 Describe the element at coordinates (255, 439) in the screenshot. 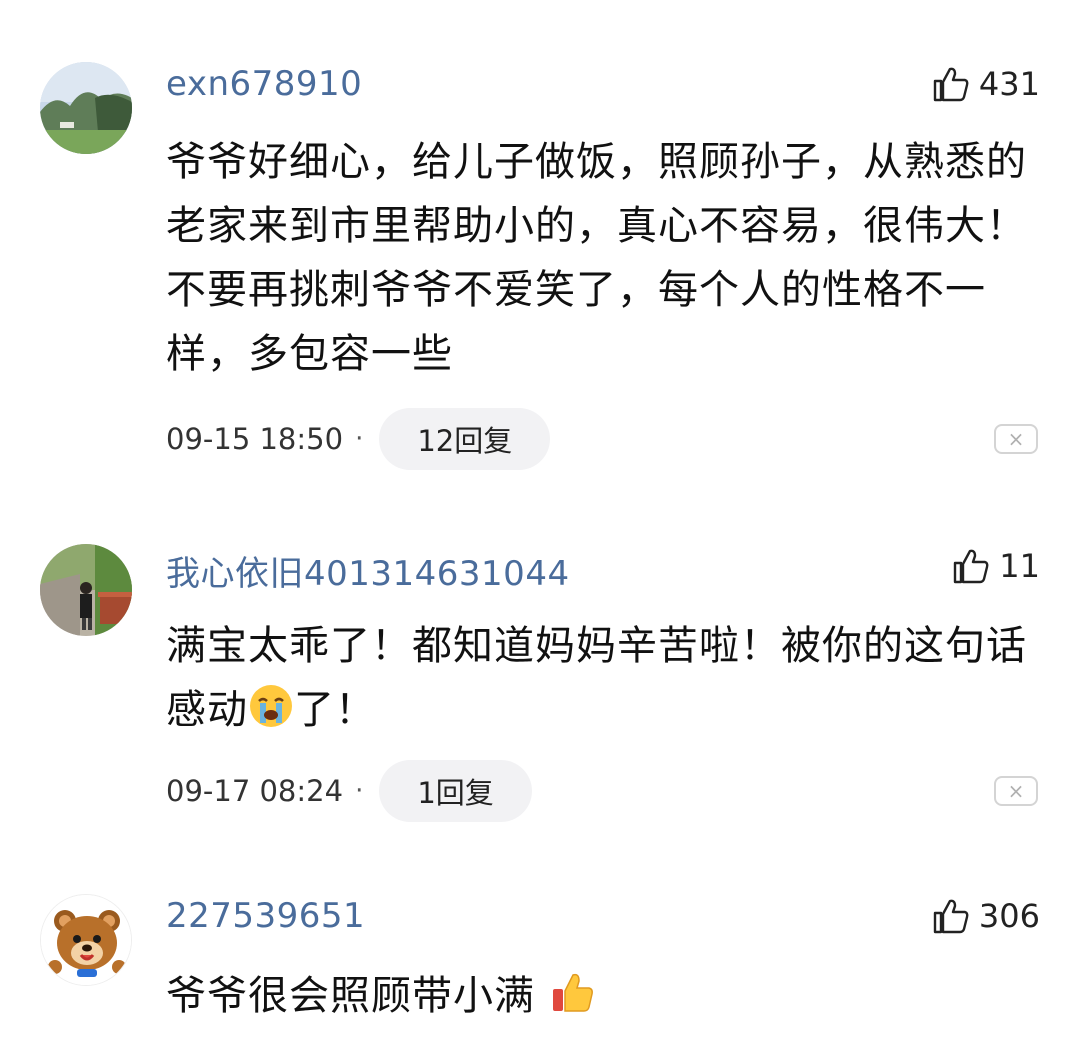

I see `comment-time: 09-15 18:50` at that location.